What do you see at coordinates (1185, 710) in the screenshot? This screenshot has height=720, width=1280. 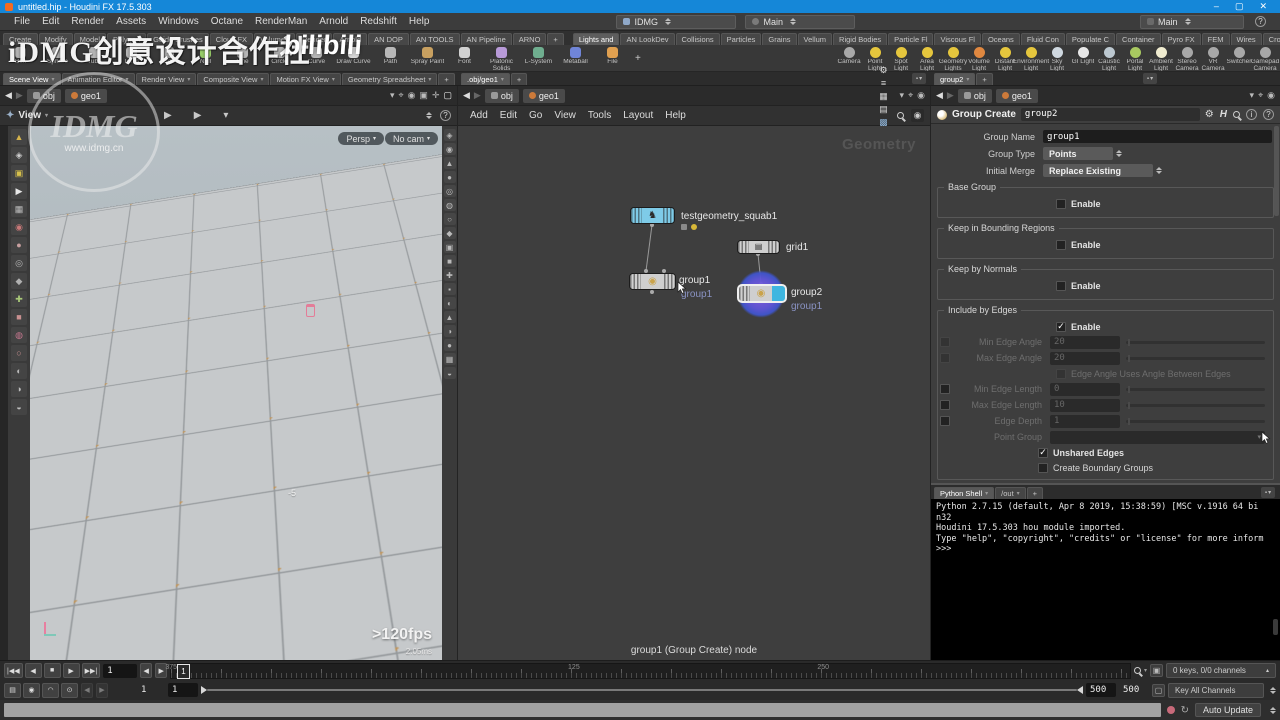 I see `refresh-icon: ↻` at bounding box center [1185, 710].